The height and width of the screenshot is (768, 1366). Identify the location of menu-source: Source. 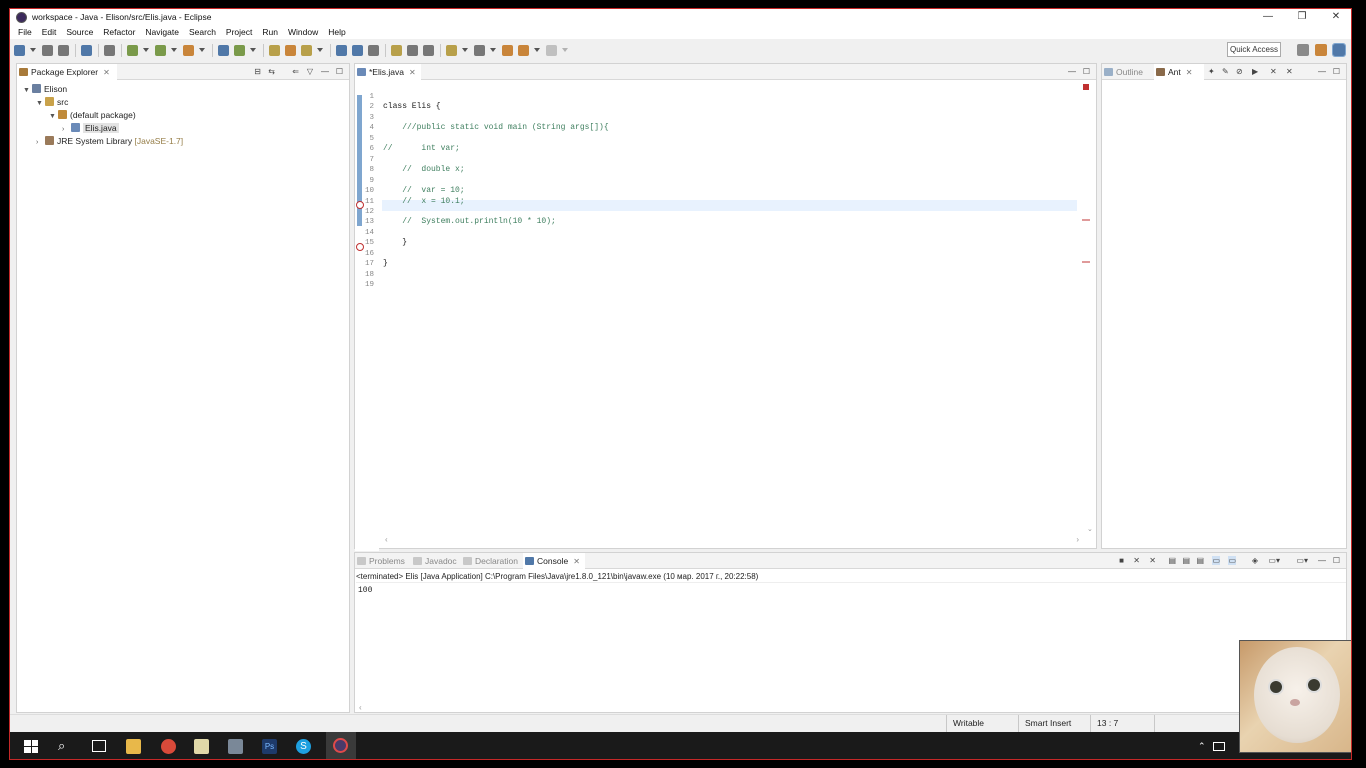
(79, 32).